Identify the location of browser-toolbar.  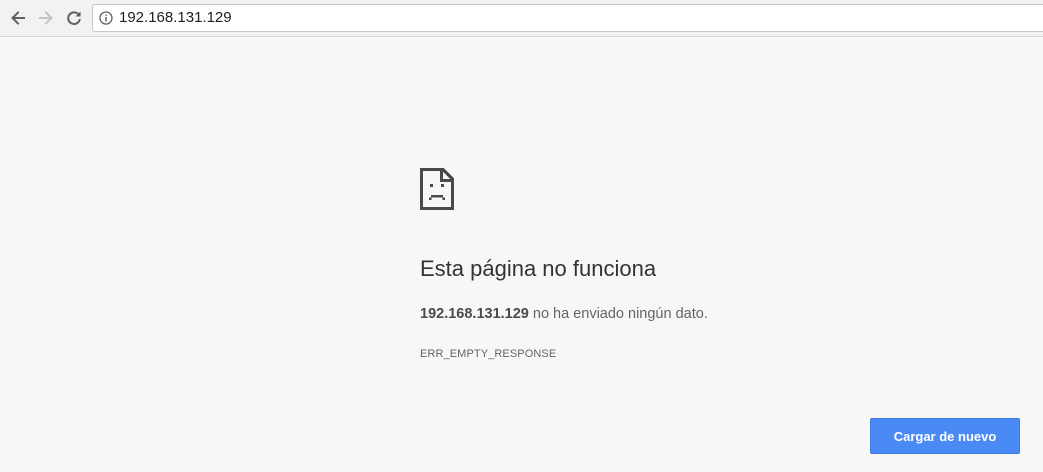
(521, 18).